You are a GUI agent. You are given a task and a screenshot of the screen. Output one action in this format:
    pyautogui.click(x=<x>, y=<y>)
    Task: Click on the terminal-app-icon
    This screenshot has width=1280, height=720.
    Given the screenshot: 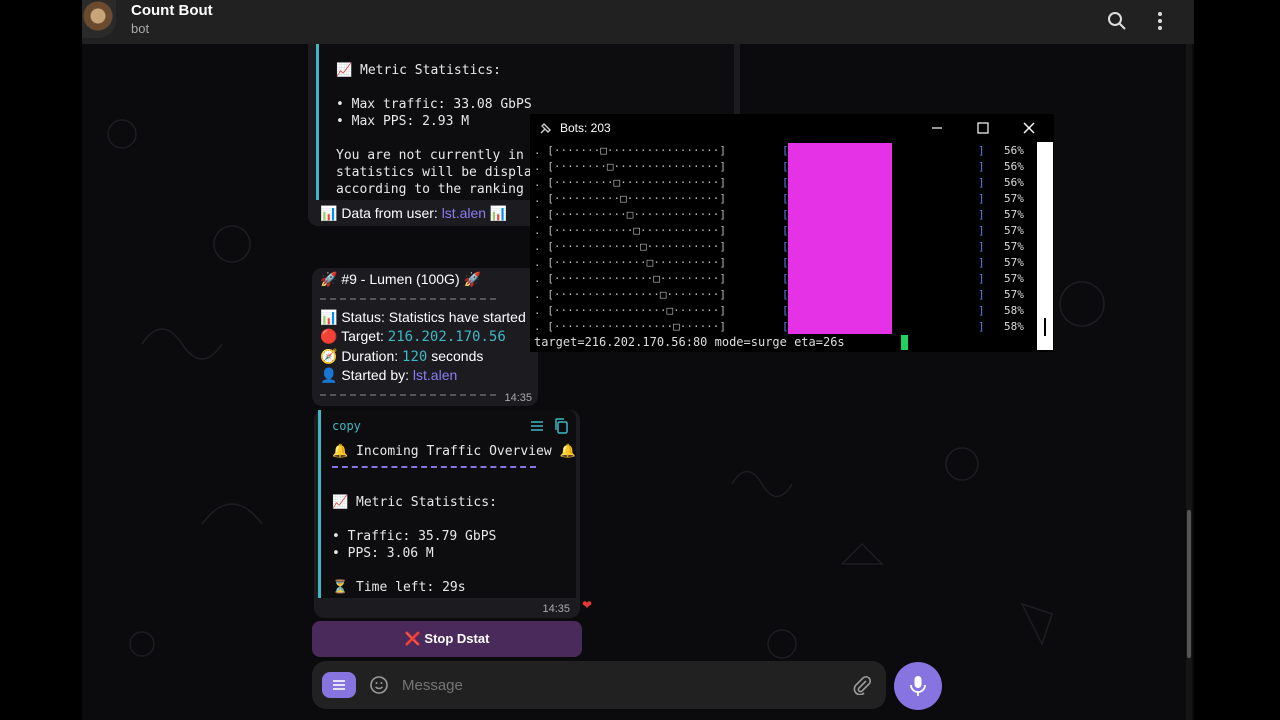 What is the action you would take?
    pyautogui.click(x=545, y=128)
    